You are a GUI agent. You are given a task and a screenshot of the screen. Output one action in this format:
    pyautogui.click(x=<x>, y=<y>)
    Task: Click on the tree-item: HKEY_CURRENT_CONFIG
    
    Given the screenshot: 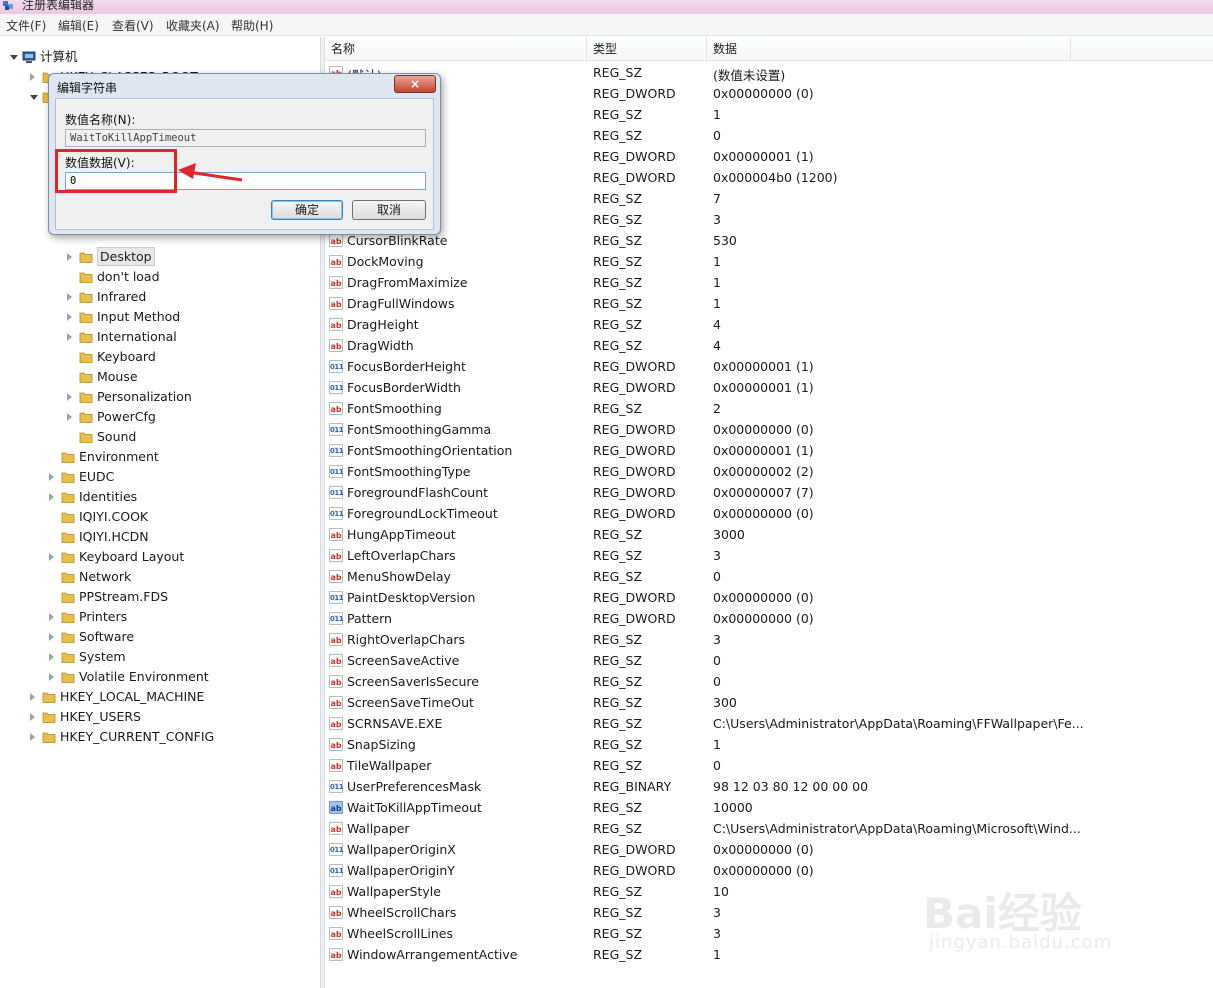 What is the action you would take?
    pyautogui.click(x=175, y=737)
    